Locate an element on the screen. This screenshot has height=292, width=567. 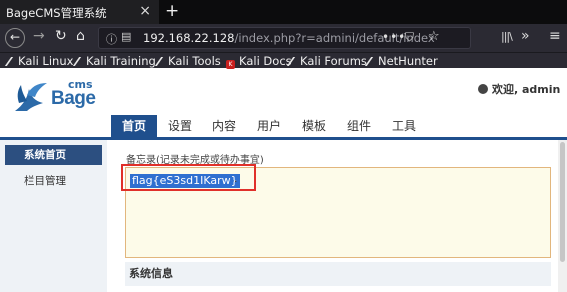
bookmark-star-icon: ☆ is located at coordinates (434, 36).